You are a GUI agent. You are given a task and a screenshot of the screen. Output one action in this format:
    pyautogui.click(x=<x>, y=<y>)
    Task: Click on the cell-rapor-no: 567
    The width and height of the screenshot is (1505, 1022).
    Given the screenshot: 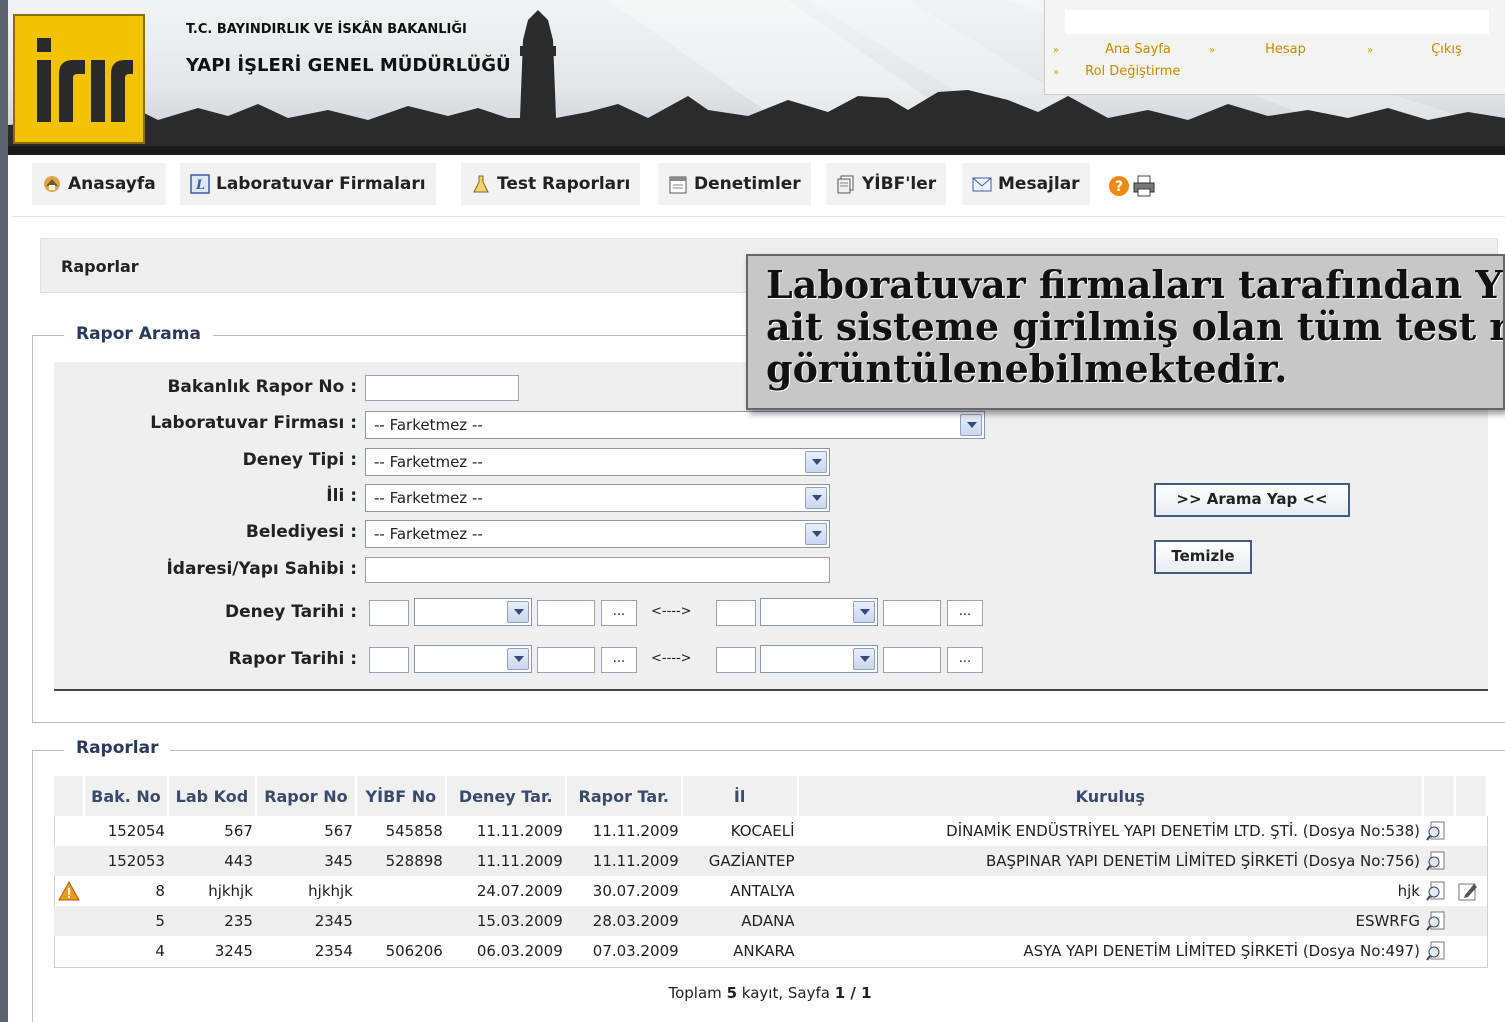 What is the action you would take?
    pyautogui.click(x=338, y=831)
    